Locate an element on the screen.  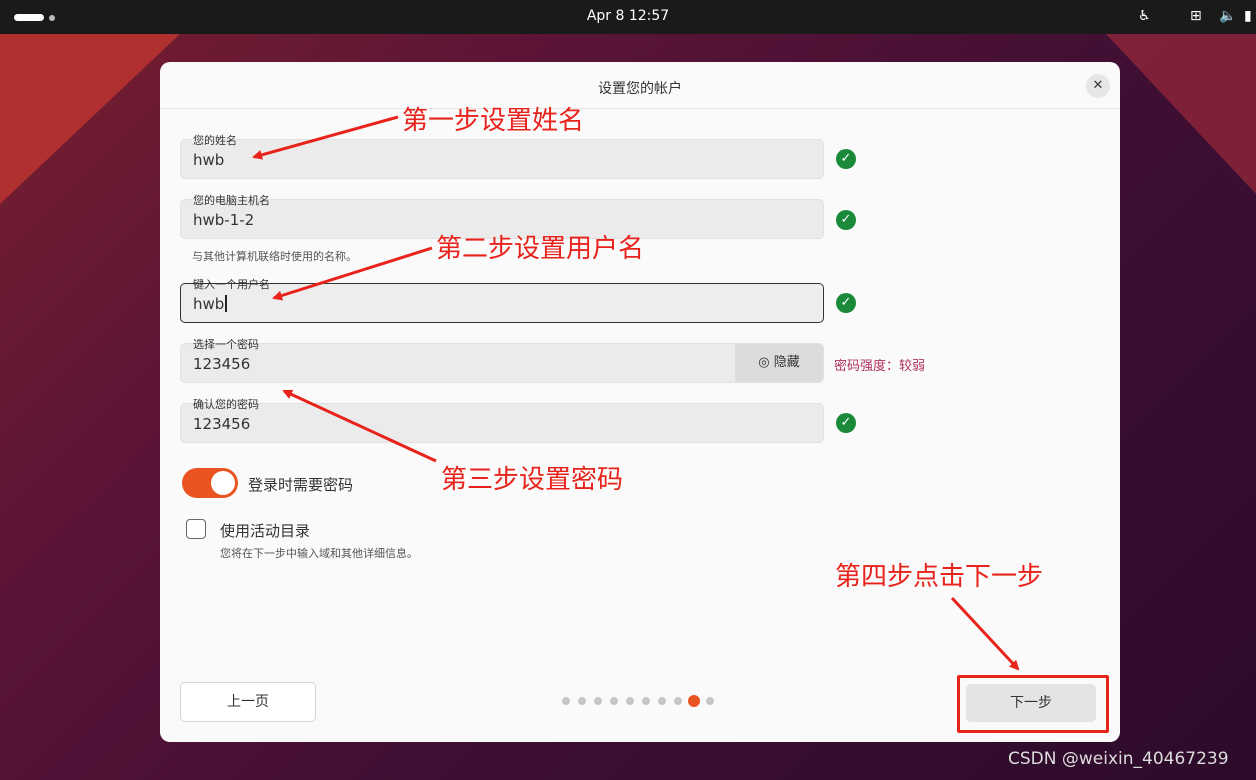
accessibility-icon: ♿ is located at coordinates (1144, 16).